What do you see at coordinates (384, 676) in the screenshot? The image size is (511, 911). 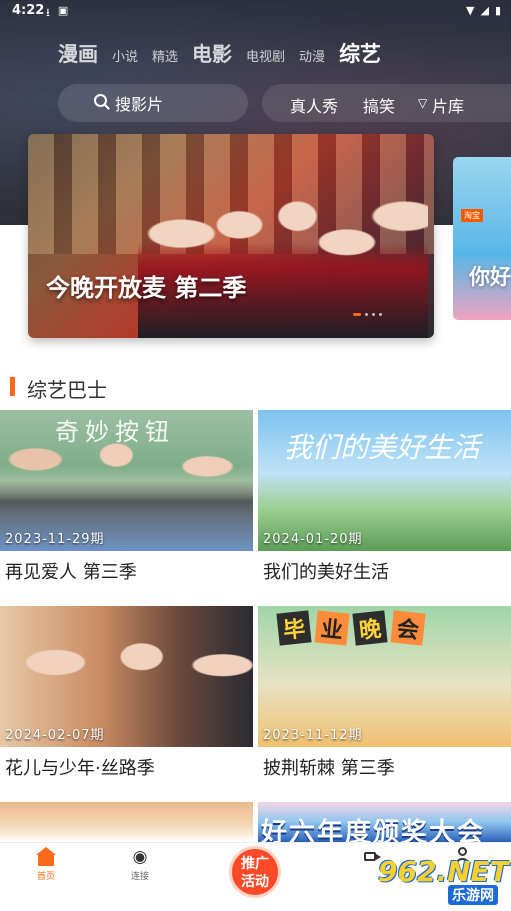 I see `show-thumbnail: 毕 业 晚 会 2023-11-12期` at bounding box center [384, 676].